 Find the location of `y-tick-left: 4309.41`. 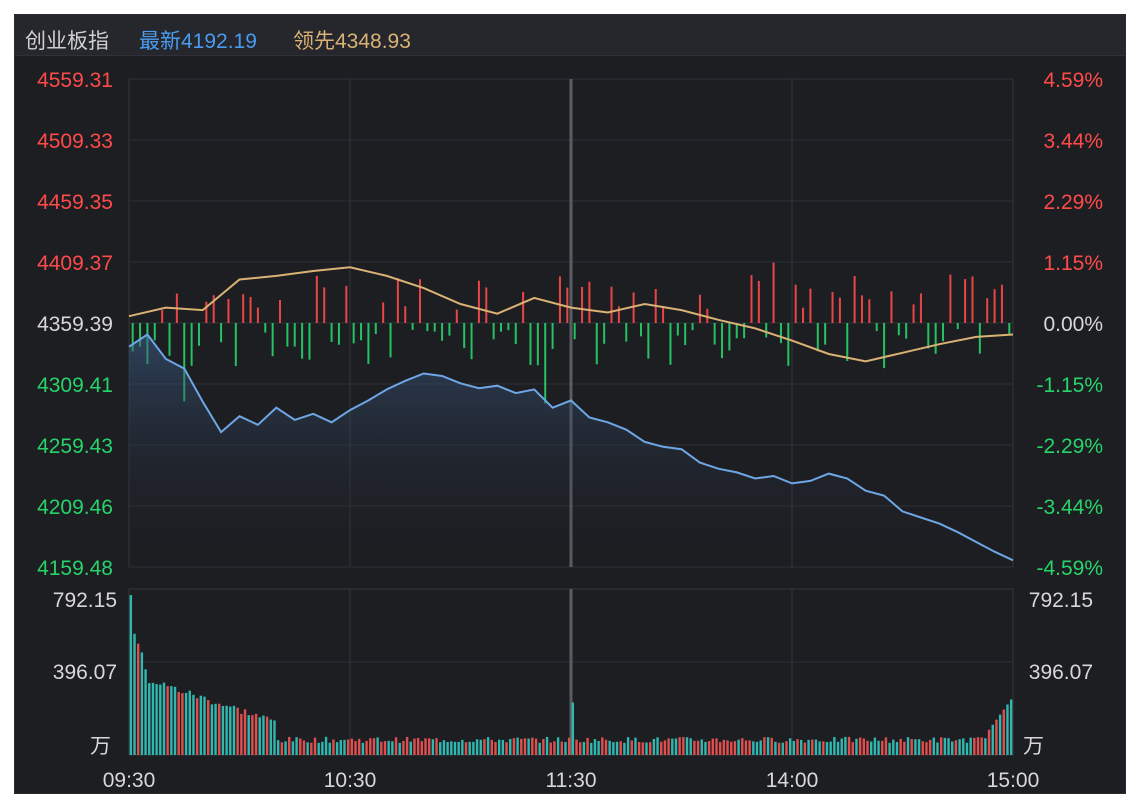

y-tick-left: 4309.41 is located at coordinates (75, 385).